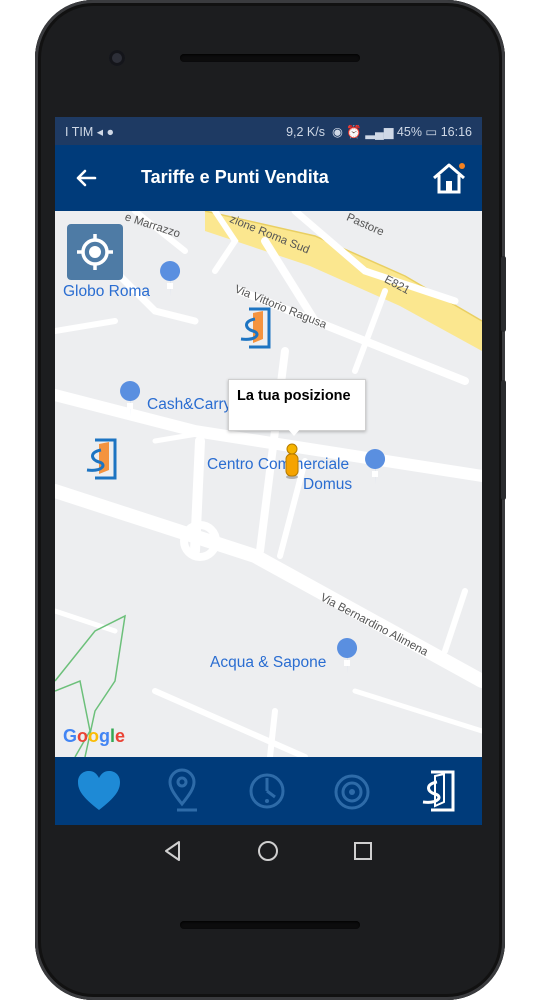 The width and height of the screenshot is (541, 1000). What do you see at coordinates (449, 178) in the screenshot?
I see `home-icon` at bounding box center [449, 178].